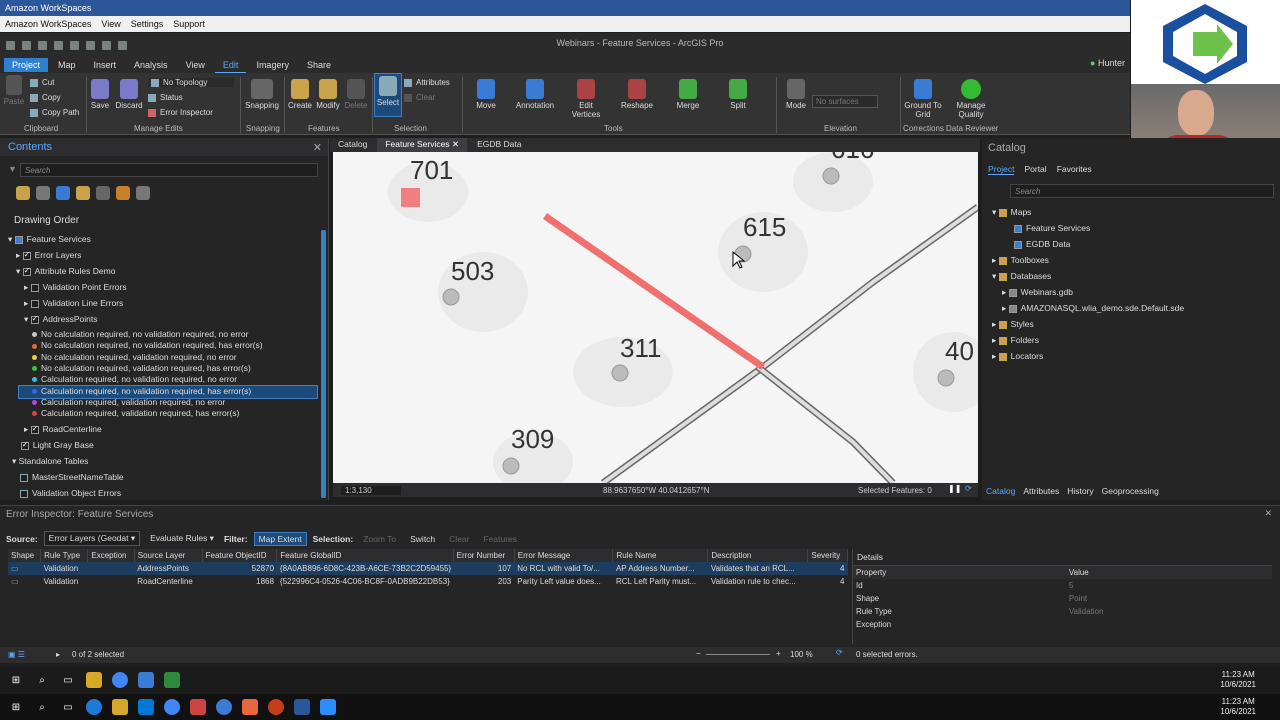  What do you see at coordinates (75, 287) in the screenshot?
I see `layer-validation-point-errors: ▸ Validation Point Errors` at bounding box center [75, 287].